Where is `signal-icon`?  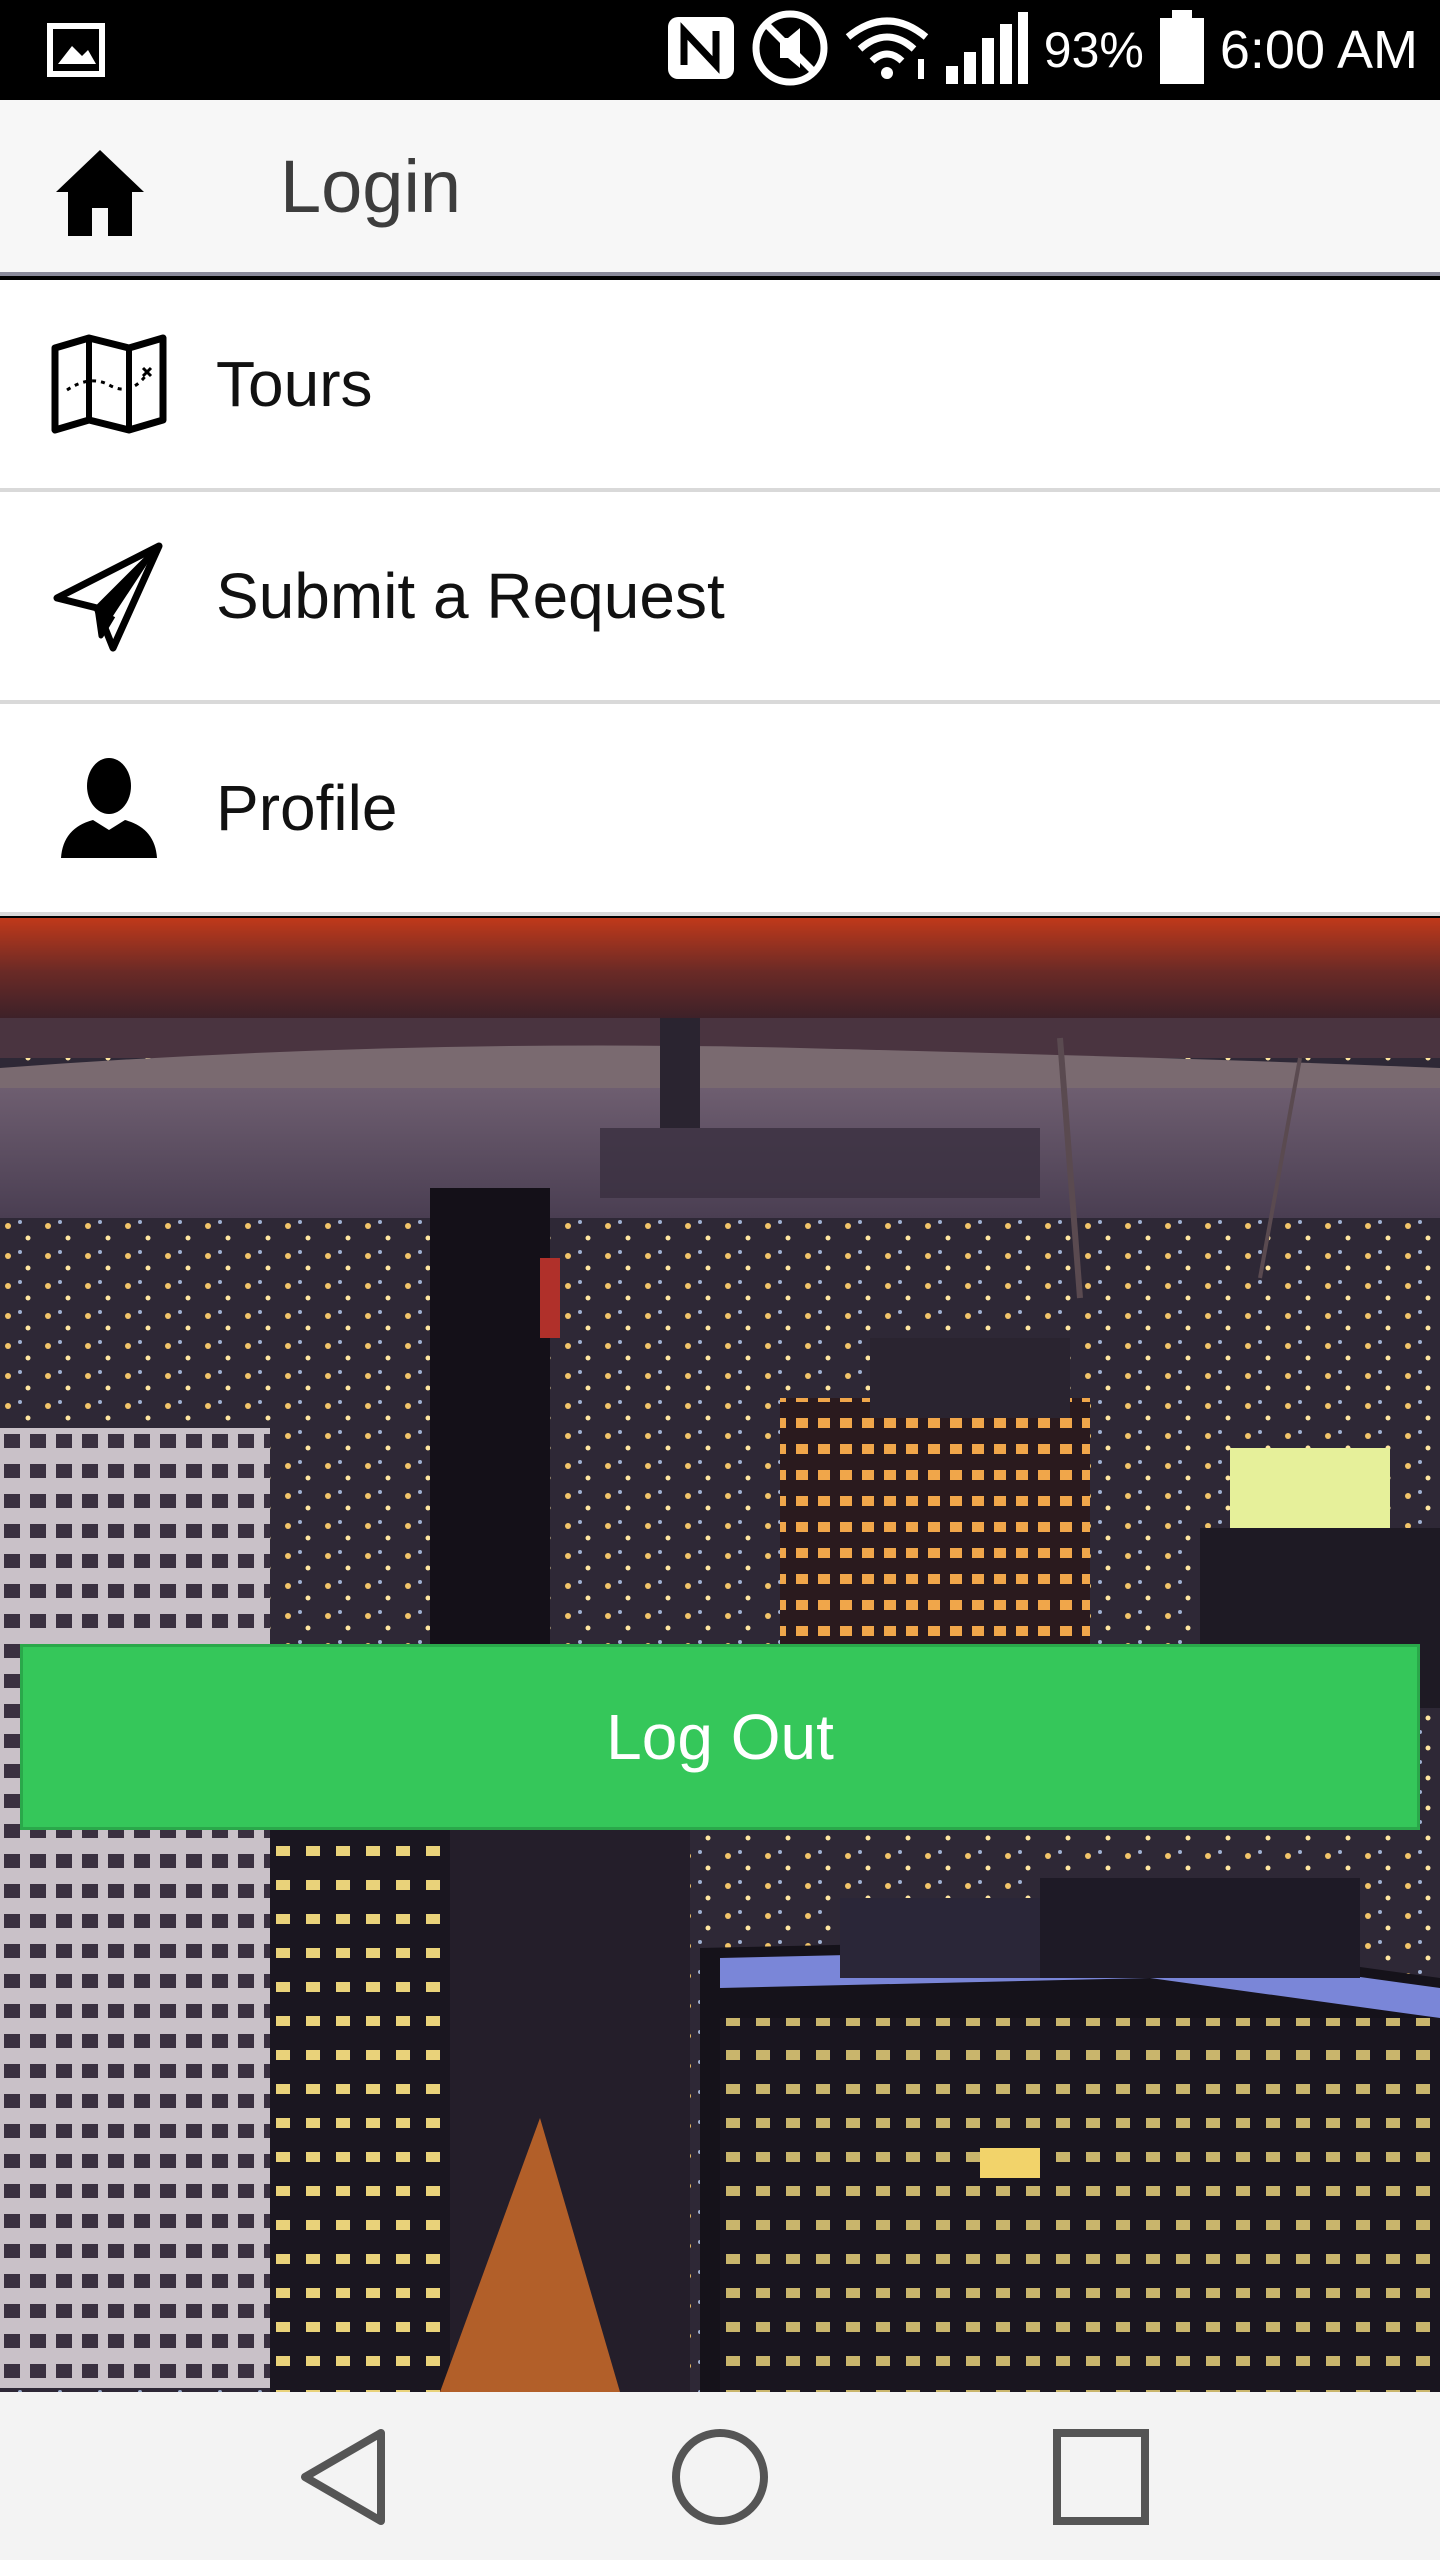 signal-icon is located at coordinates (987, 50).